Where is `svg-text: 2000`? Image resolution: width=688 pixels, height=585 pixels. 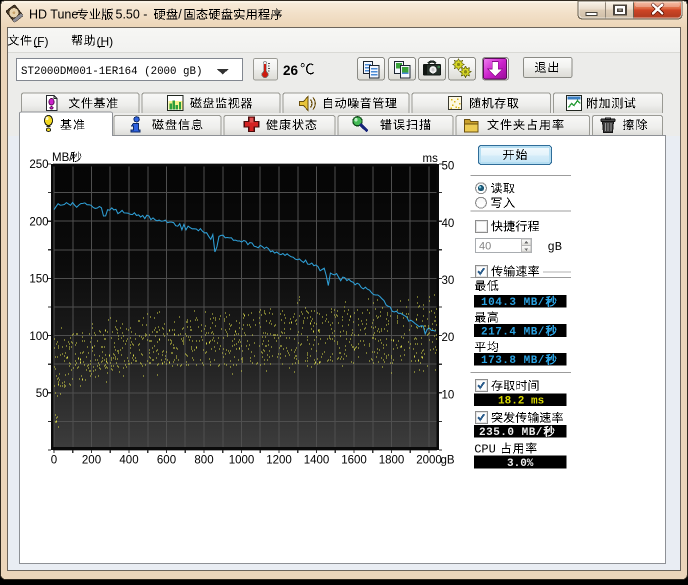 svg-text: 2000 is located at coordinates (429, 461).